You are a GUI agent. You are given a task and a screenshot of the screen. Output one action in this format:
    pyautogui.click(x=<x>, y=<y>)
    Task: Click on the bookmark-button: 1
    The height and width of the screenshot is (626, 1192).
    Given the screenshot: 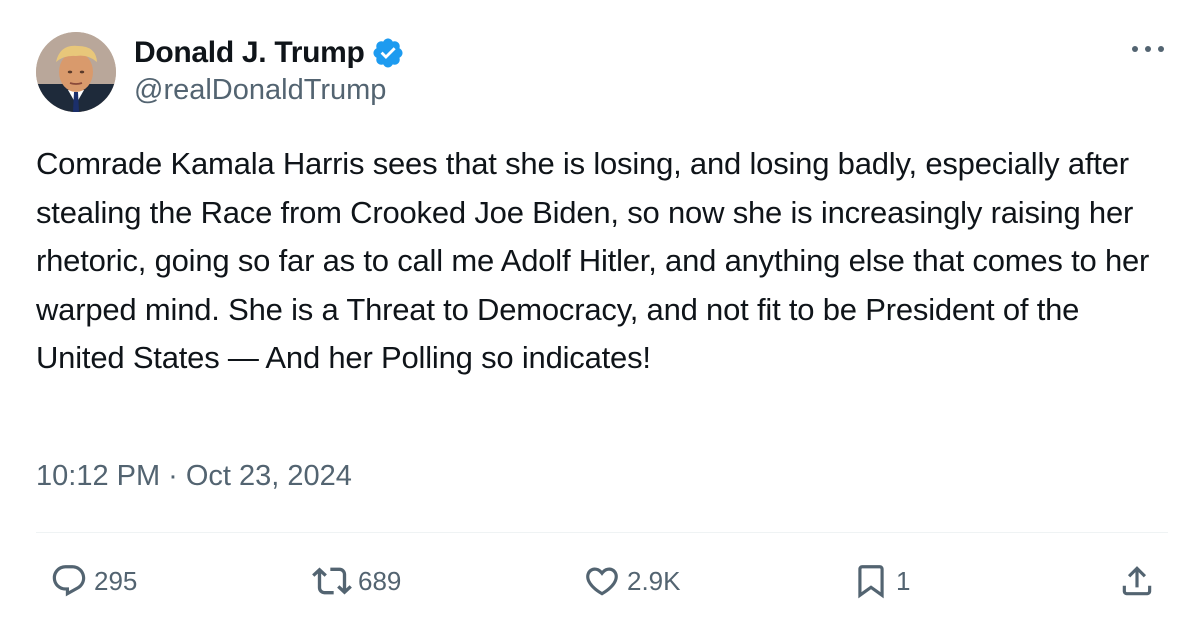 What is the action you would take?
    pyautogui.click(x=881, y=581)
    